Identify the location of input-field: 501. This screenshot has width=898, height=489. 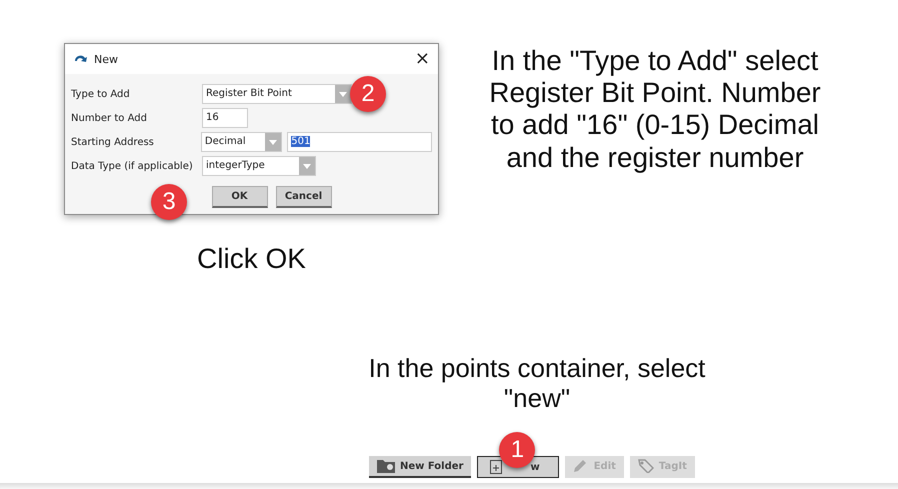
(359, 142).